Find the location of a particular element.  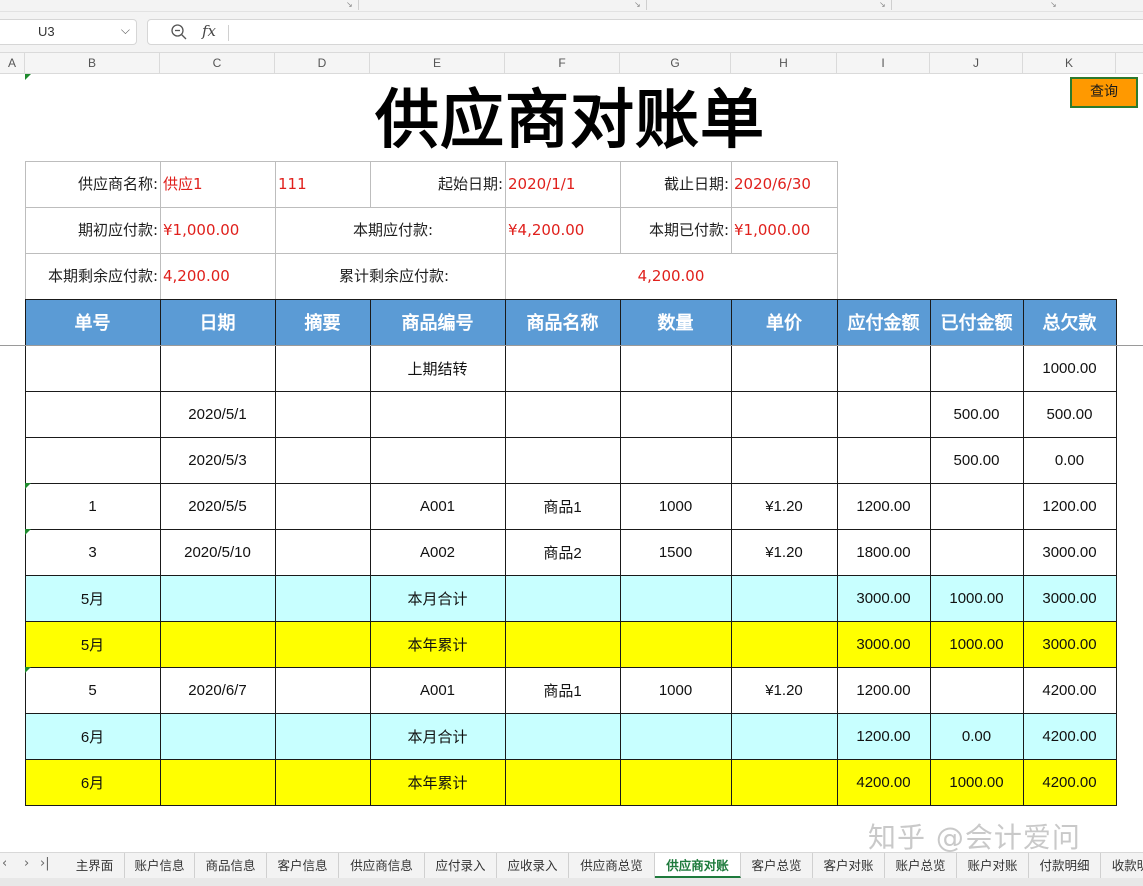

sheet-tab: 客户对账 is located at coordinates (849, 865).